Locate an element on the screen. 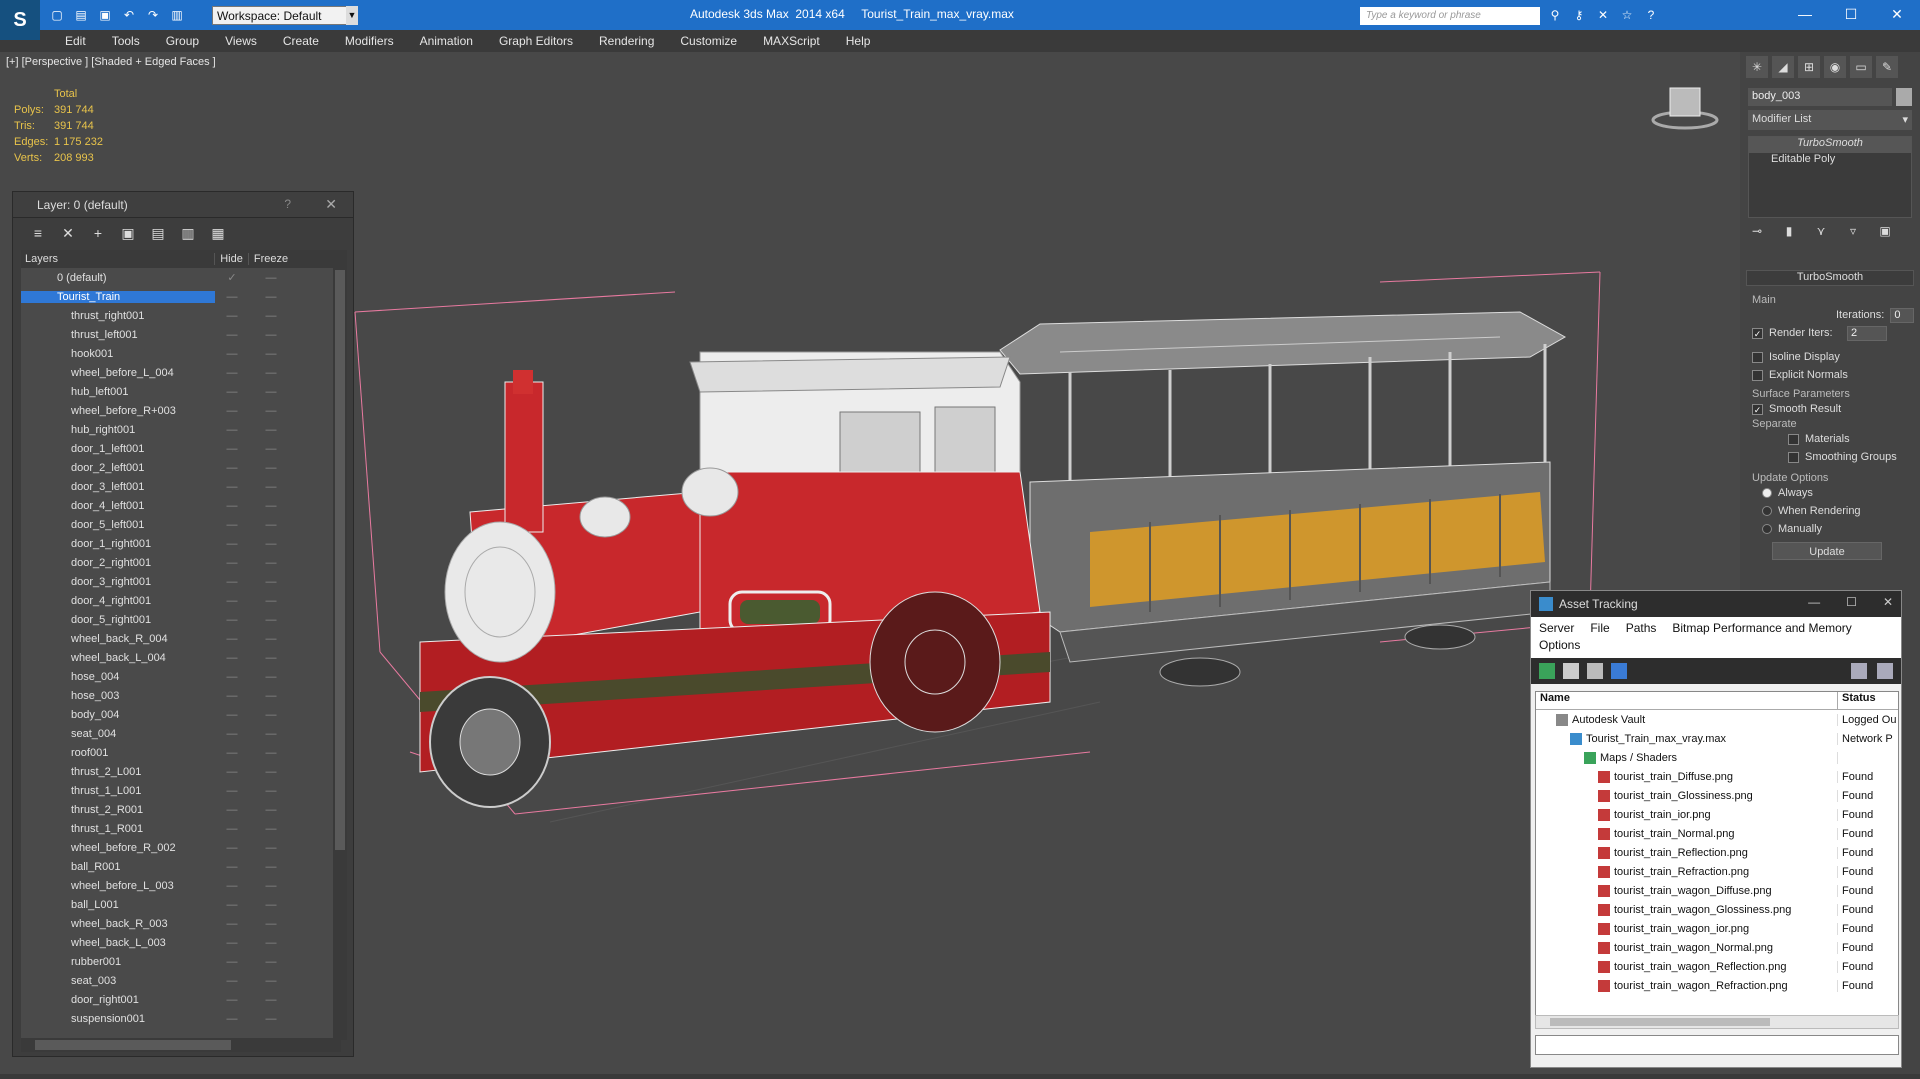 This screenshot has height=1079, width=1920. settings-icon is located at coordinates (1885, 671).